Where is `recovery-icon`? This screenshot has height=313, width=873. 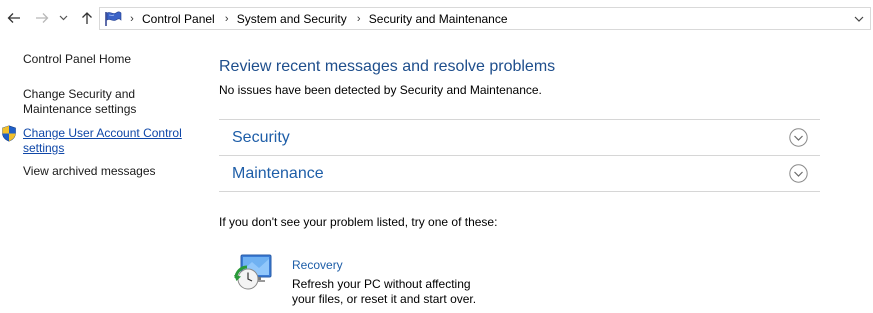 recovery-icon is located at coordinates (253, 272).